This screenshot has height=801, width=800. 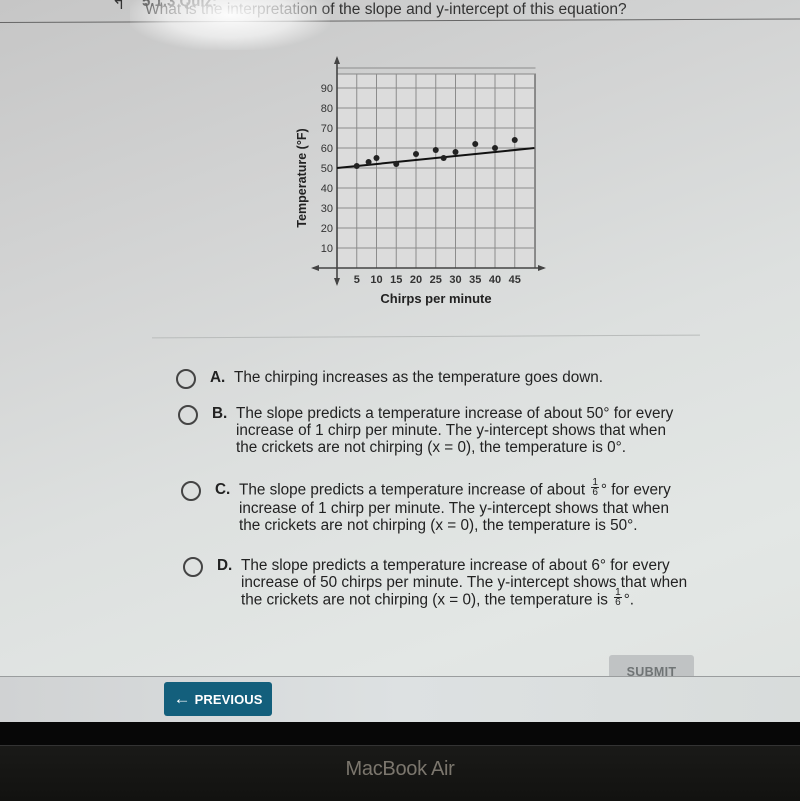 I want to click on y-tick-label: 90, so click(x=327, y=89).